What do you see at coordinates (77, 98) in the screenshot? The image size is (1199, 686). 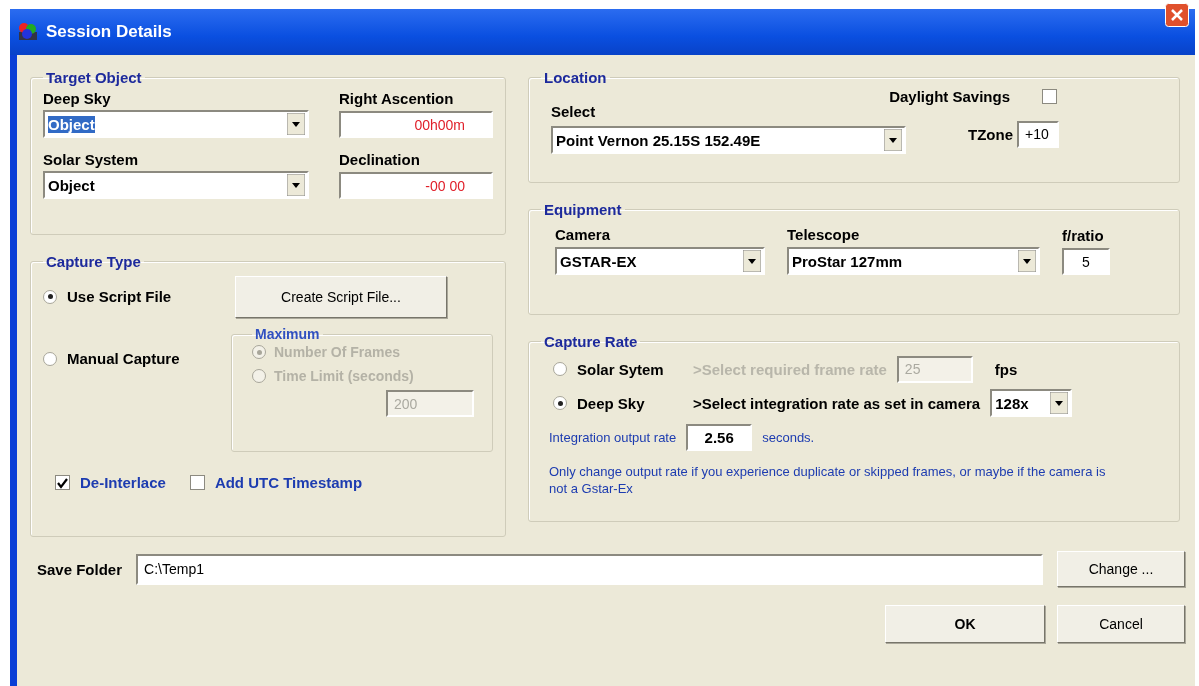 I see `field-label: Deep Sky` at bounding box center [77, 98].